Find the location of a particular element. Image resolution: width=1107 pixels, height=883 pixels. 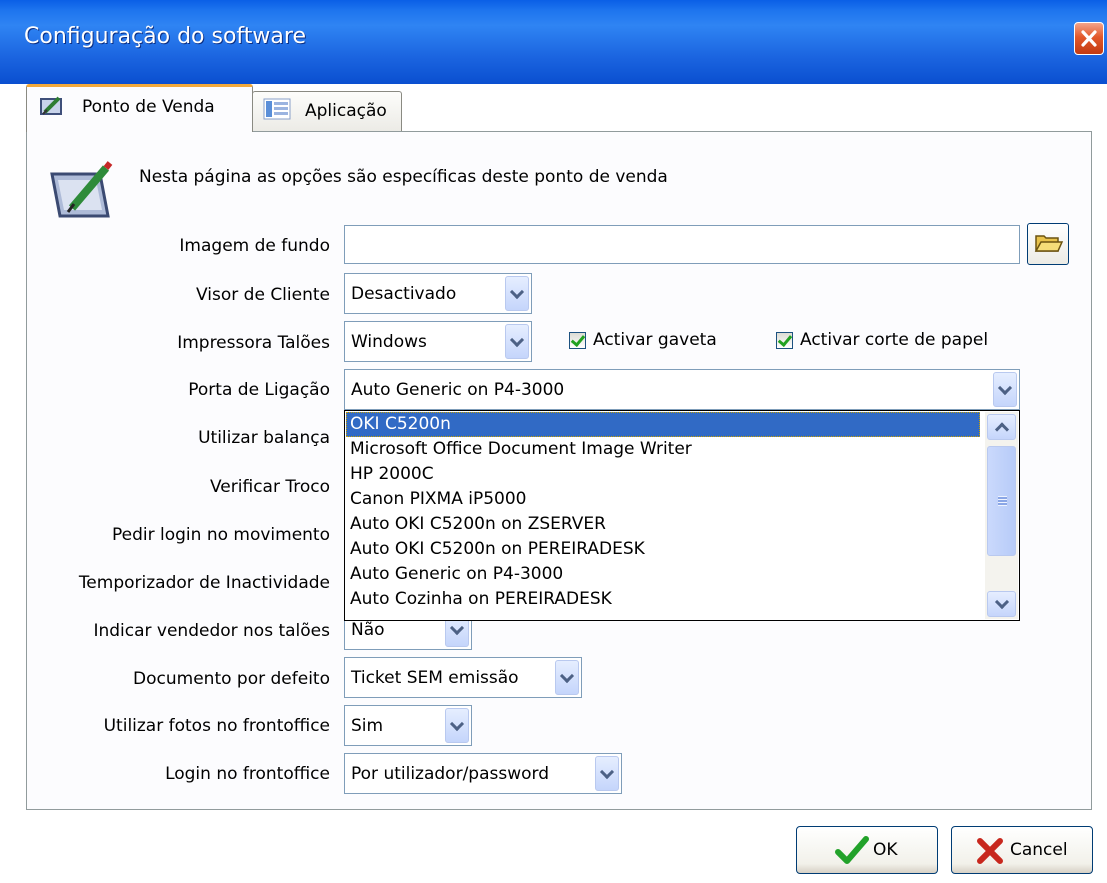

temporizador-label: Temporizador de Inactividade is located at coordinates (204, 583).